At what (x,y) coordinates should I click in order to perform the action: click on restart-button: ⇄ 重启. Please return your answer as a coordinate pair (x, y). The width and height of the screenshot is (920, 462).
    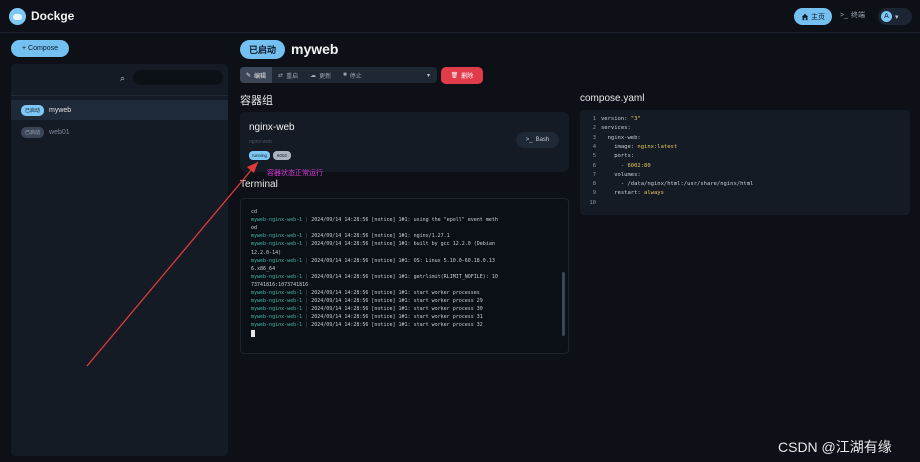
    Looking at the image, I should click on (288, 75).